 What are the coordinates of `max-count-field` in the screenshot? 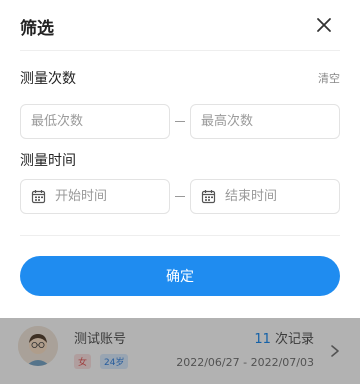 It's located at (265, 121).